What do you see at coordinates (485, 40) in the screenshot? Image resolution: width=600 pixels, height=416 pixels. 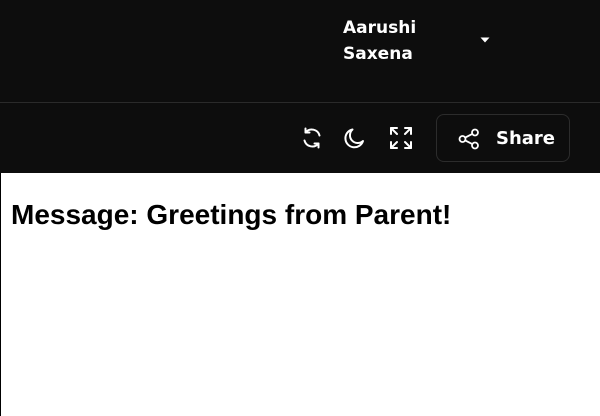 I see `chevron-down-icon` at bounding box center [485, 40].